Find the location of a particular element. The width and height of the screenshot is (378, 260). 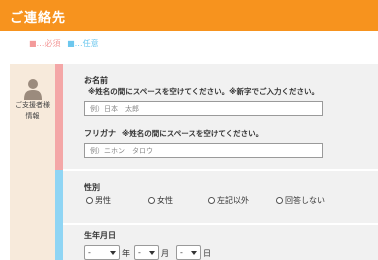

section-label: ご支援者様 情報 is located at coordinates (32, 111).